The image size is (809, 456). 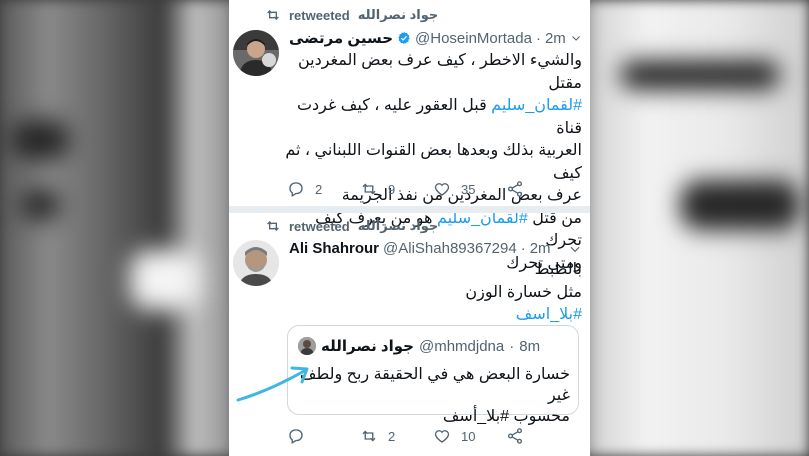 What do you see at coordinates (450, 248) in the screenshot?
I see `handle: @AliShah89367294` at bounding box center [450, 248].